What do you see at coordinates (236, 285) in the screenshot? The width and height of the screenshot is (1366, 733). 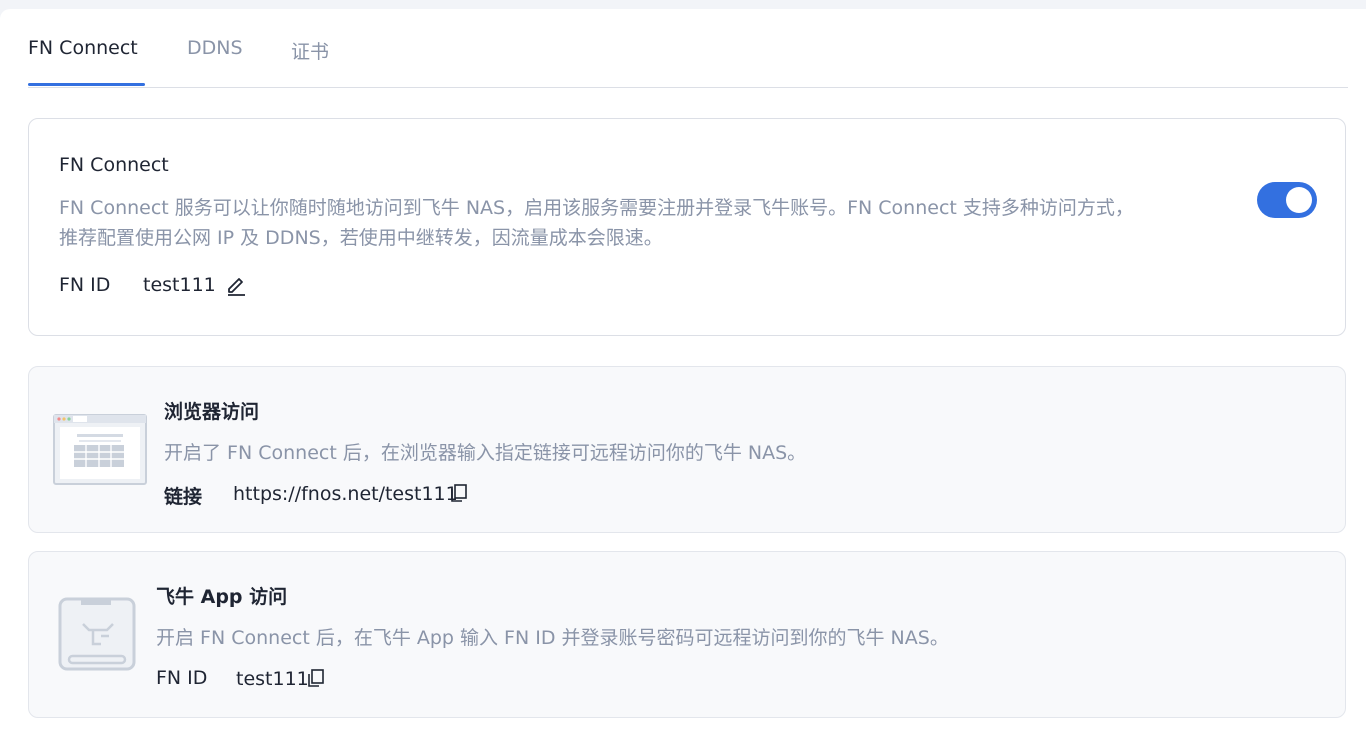 I see `edit-icon` at bounding box center [236, 285].